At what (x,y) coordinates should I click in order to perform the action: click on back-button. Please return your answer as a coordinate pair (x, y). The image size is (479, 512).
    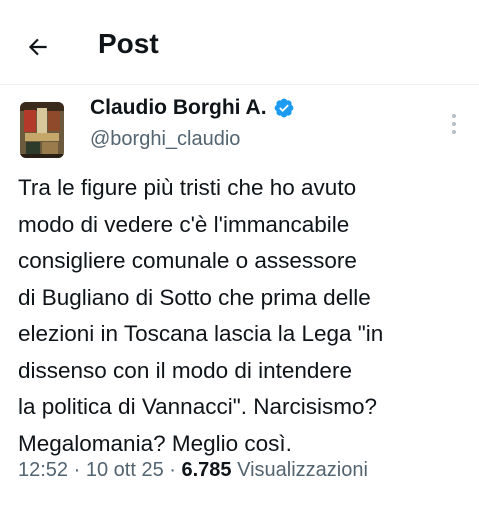
    Looking at the image, I should click on (38, 47).